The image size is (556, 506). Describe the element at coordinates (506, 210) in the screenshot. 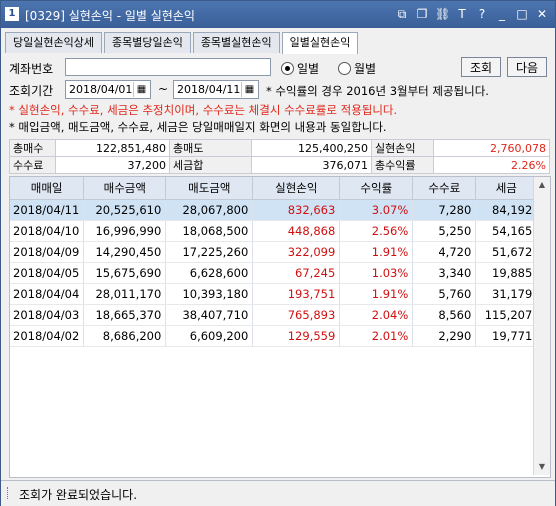

I see `cell-tax: 84,192` at that location.